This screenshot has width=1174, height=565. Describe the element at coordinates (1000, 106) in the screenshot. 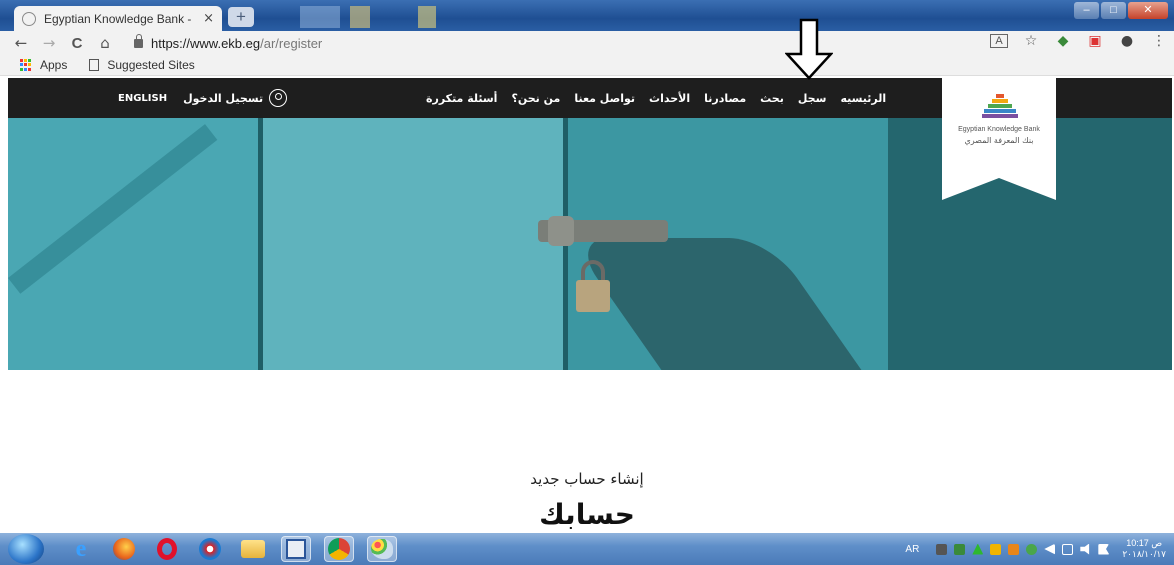

I see `pyramid-logo-icon` at that location.